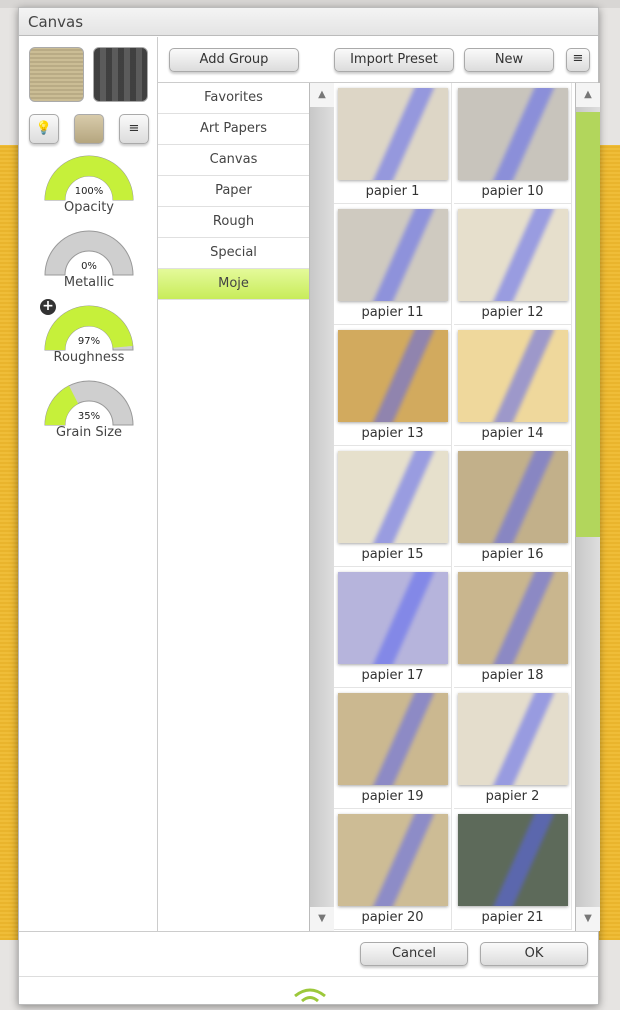 This screenshot has width=620, height=1010. Describe the element at coordinates (392, 554) in the screenshot. I see `preset-name: papier 15` at that location.